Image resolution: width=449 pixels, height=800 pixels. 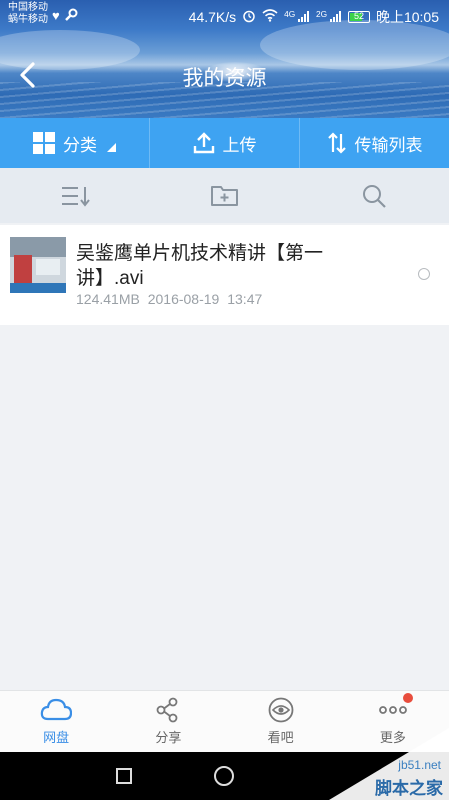 I want to click on navigation-bar: 我的资源, so click(x=224, y=75).